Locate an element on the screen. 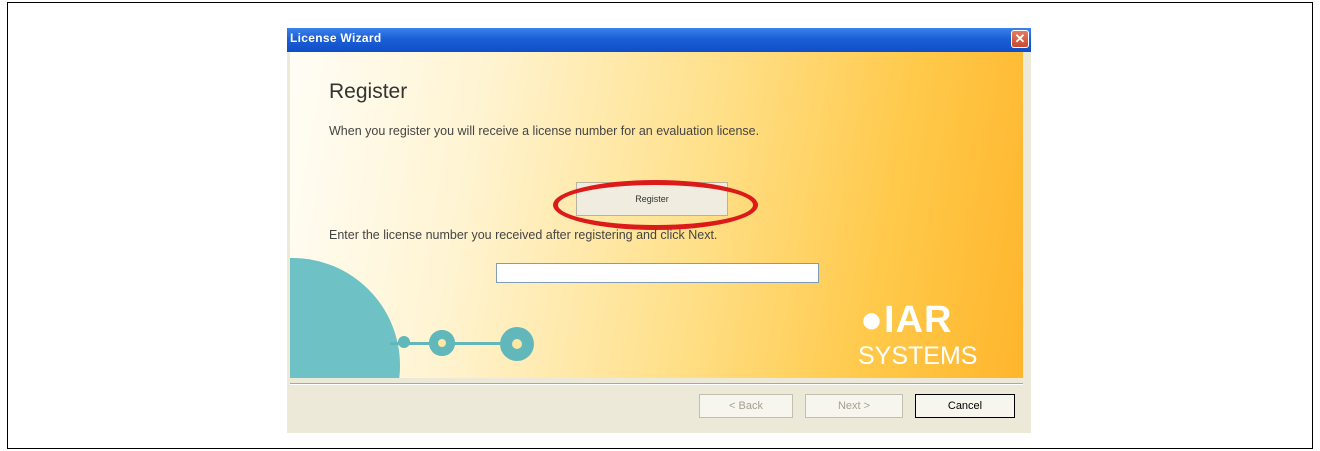 This screenshot has width=1320, height=451. iar-logo: ●IAR is located at coordinates (906, 320).